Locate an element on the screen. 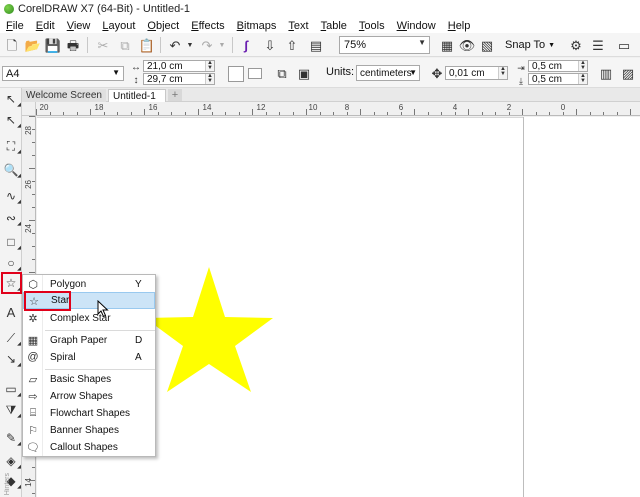  flyout-item-complex-star: ✲ Complex Star is located at coordinates (89, 318).